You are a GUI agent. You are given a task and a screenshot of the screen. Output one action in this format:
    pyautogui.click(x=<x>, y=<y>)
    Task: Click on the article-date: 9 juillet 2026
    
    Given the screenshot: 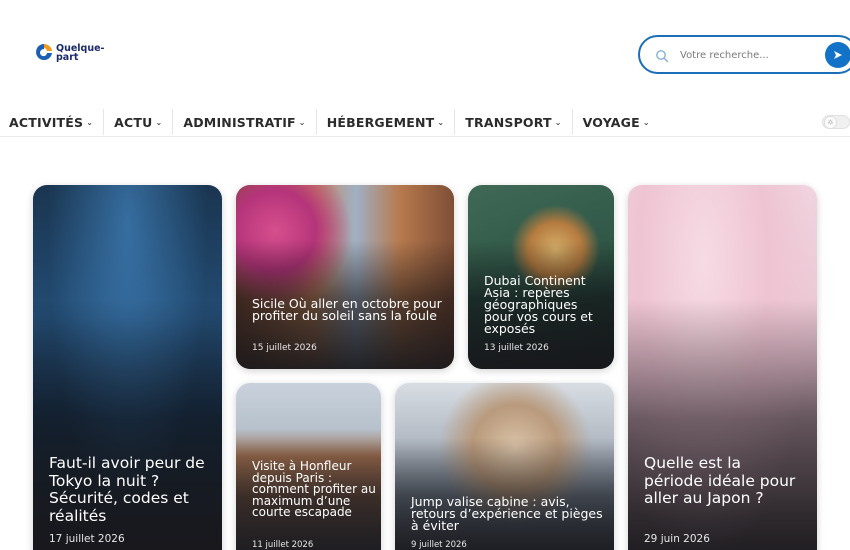 What is the action you would take?
    pyautogui.click(x=439, y=545)
    